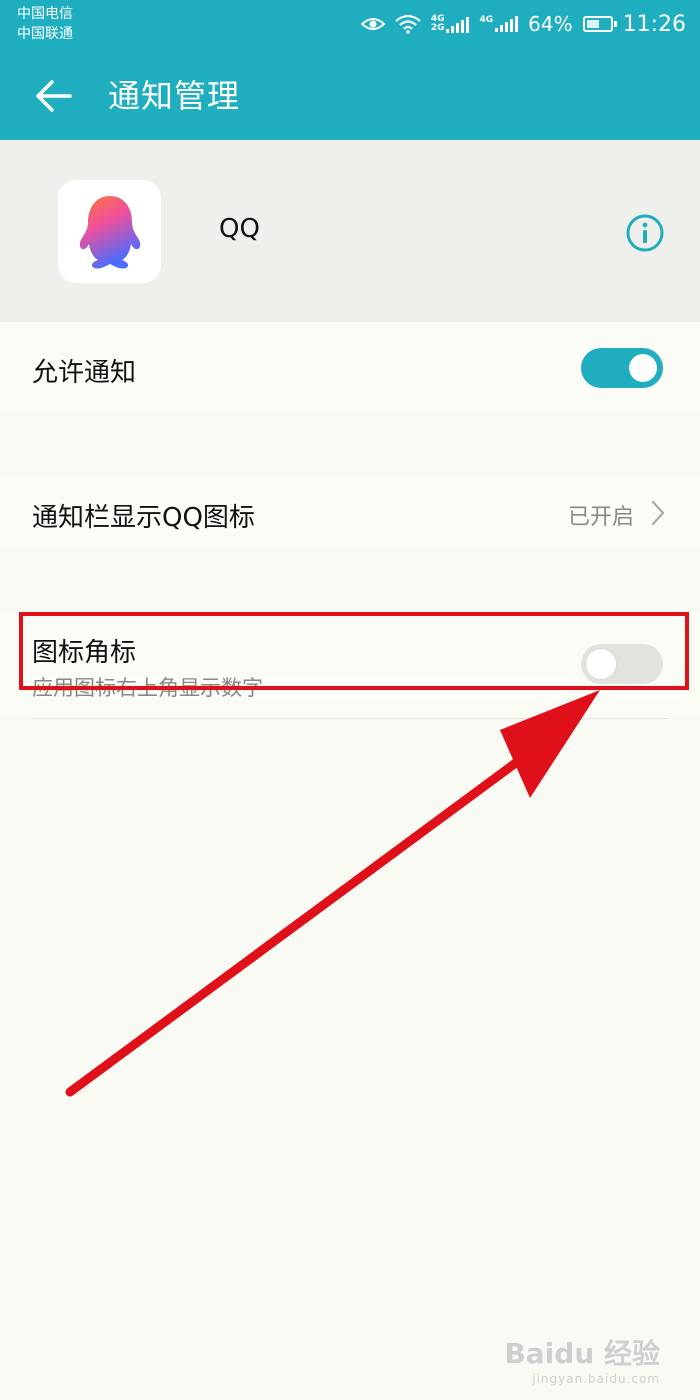 The width and height of the screenshot is (700, 1400). I want to click on watermark: Baidu 经验 jingyan.baidu.com, so click(582, 1359).